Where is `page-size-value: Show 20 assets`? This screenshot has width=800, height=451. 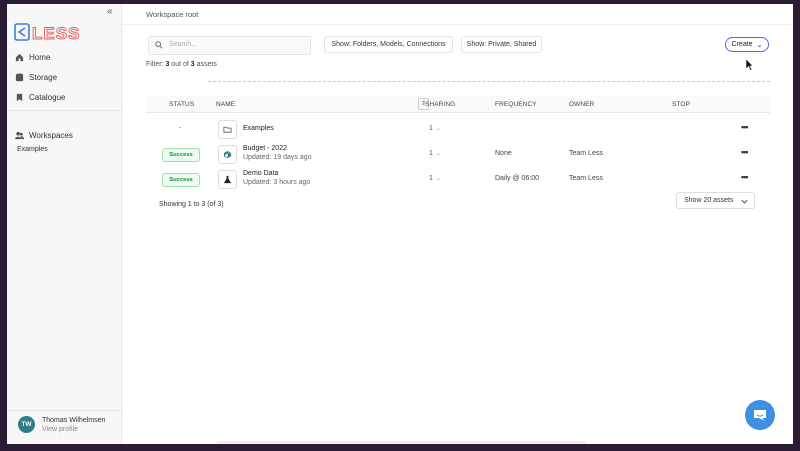 page-size-value: Show 20 assets is located at coordinates (709, 200).